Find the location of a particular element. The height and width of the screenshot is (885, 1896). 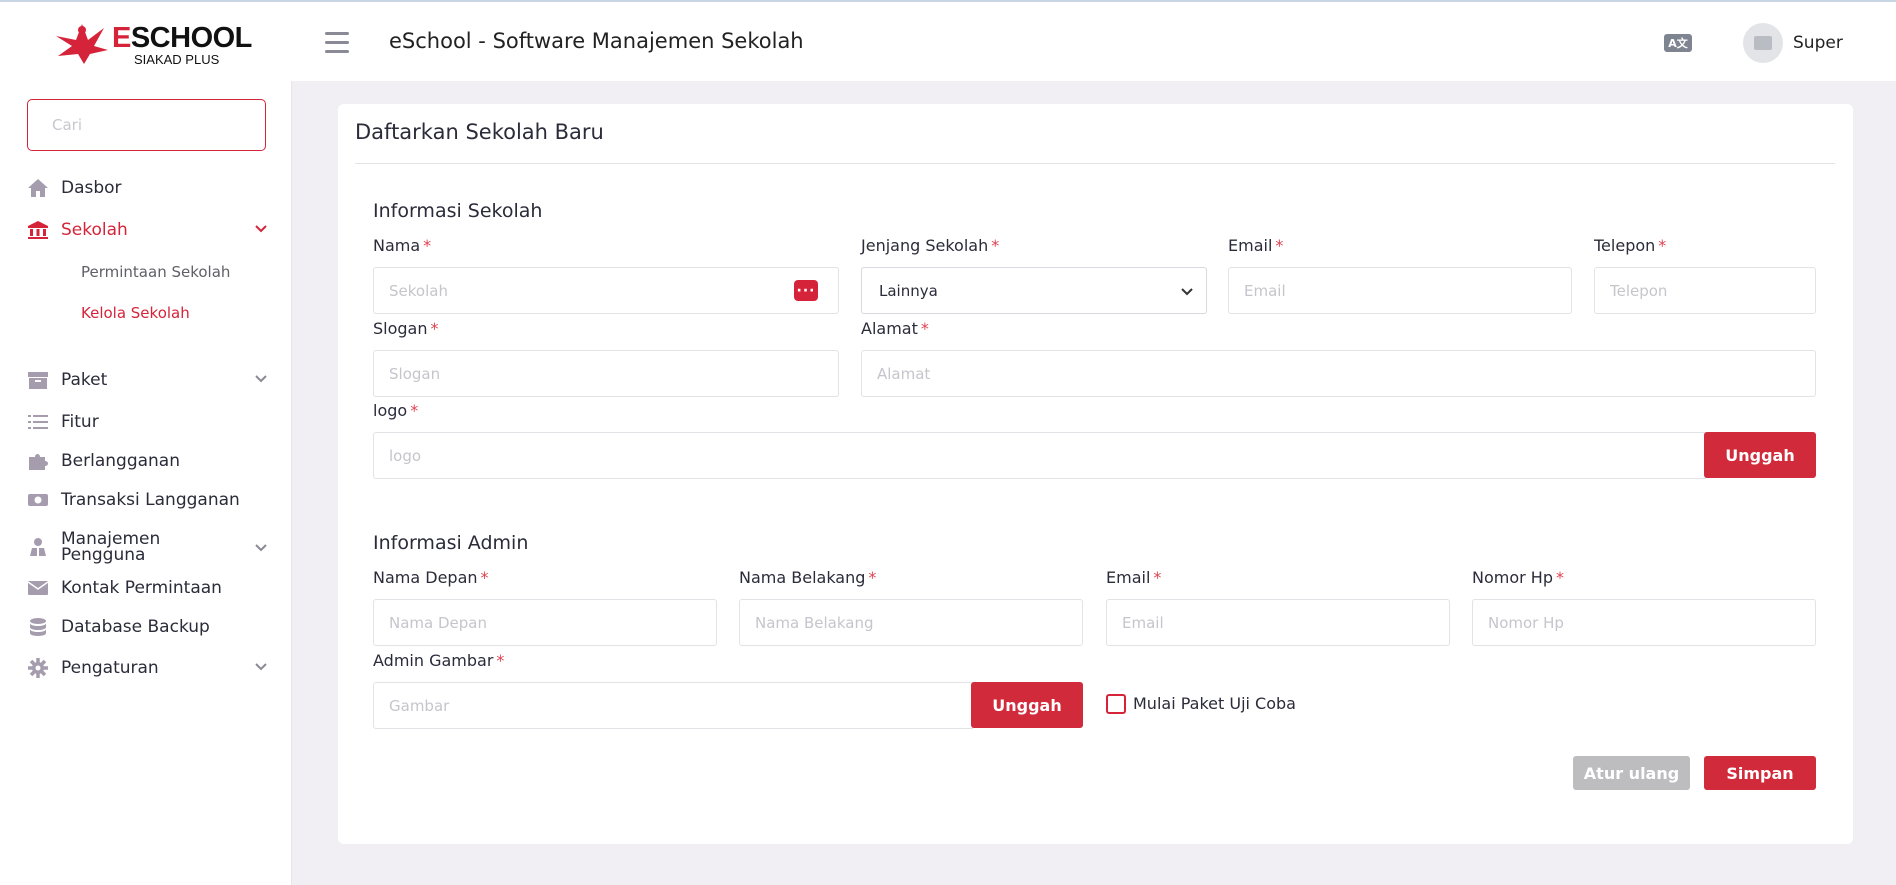

last-name-field is located at coordinates (911, 622).